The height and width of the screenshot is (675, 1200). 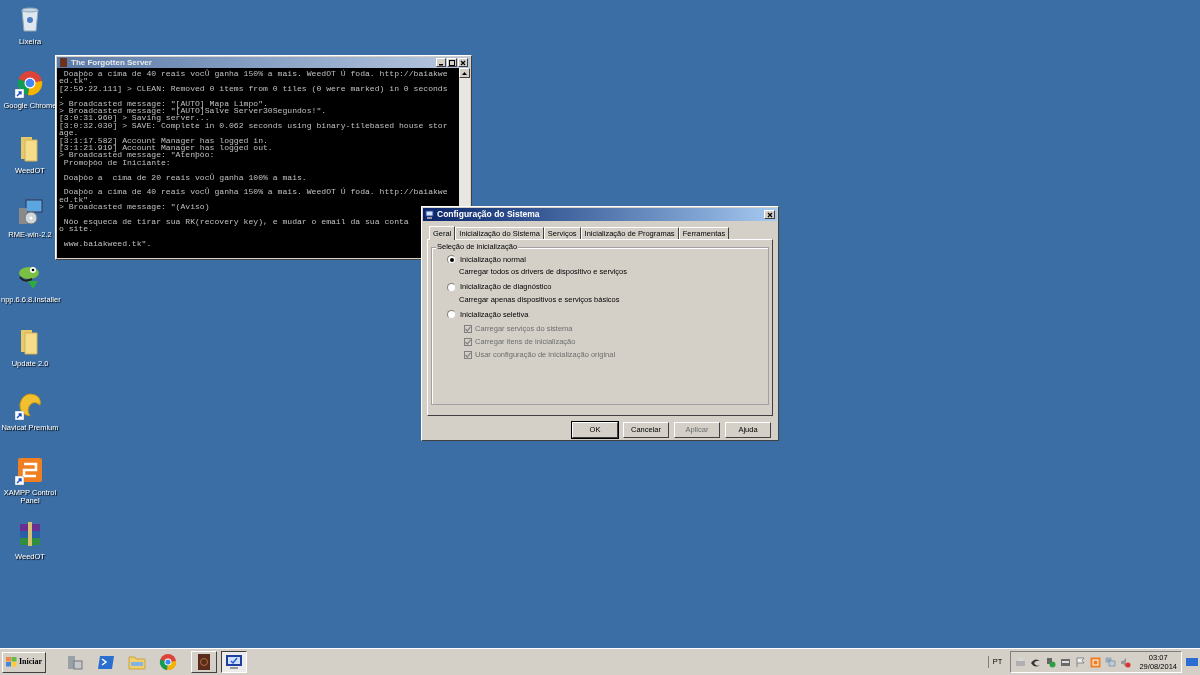 I want to click on console-line: > Broadcasted message: "(Aviso), so click(x=135, y=207).